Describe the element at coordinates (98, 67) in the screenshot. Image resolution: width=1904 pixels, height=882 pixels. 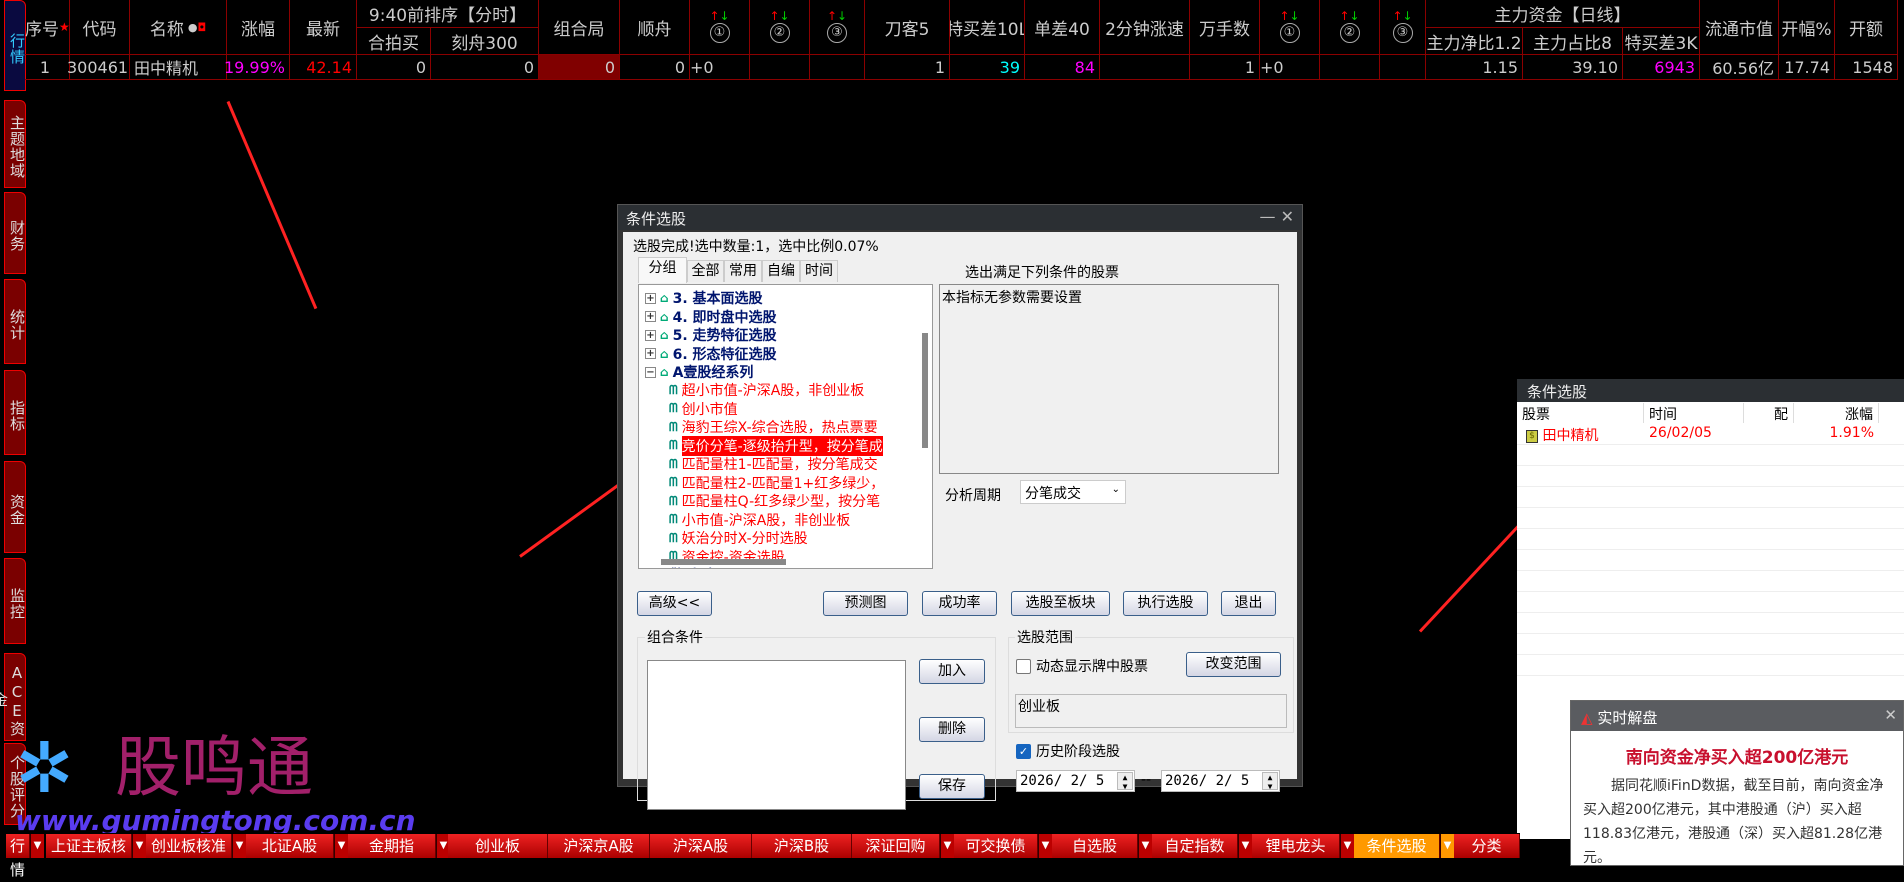
I see `cell-code: 300461` at that location.